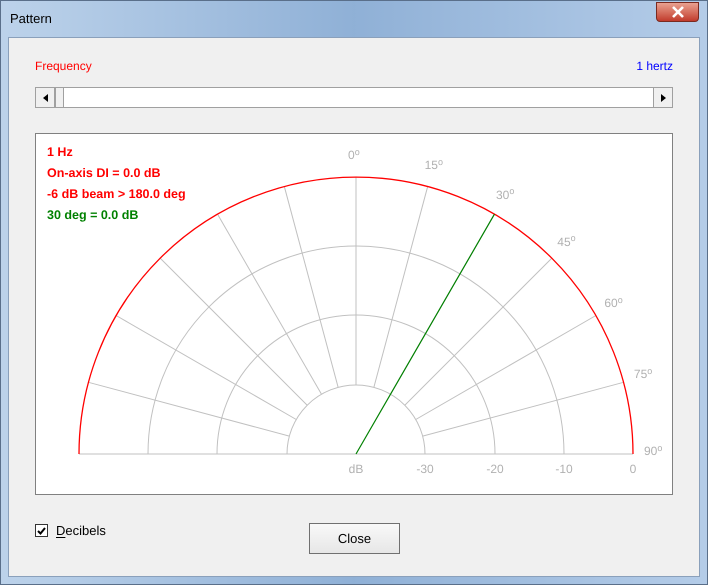 The image size is (708, 585). I want to click on checkmark-icon, so click(41, 530).